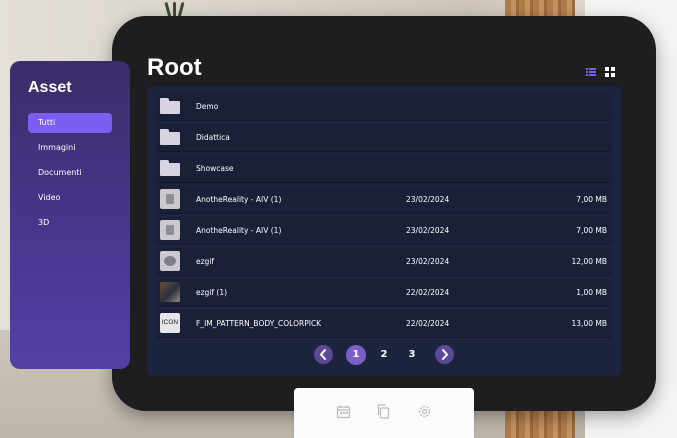  I want to click on page-button-2: 2, so click(384, 355).